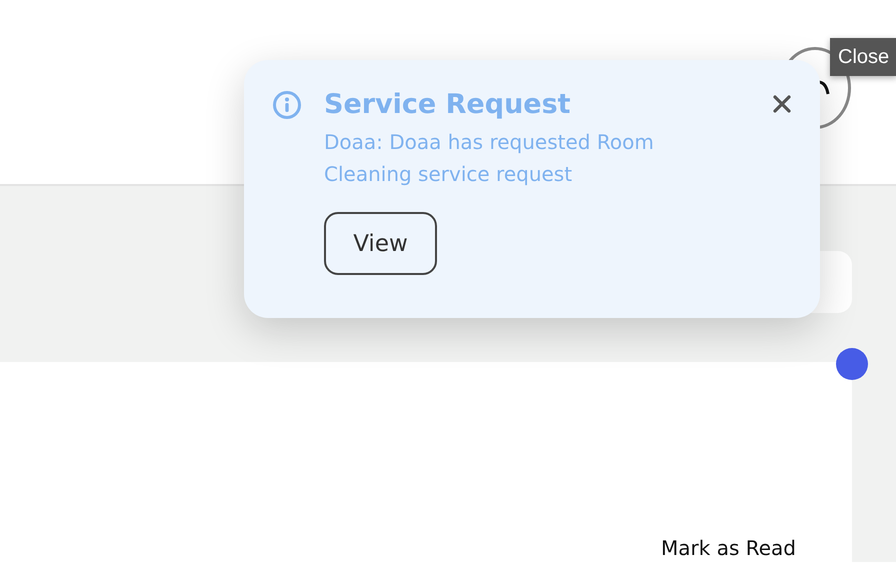 The height and width of the screenshot is (564, 896). I want to click on view-button: View, so click(380, 243).